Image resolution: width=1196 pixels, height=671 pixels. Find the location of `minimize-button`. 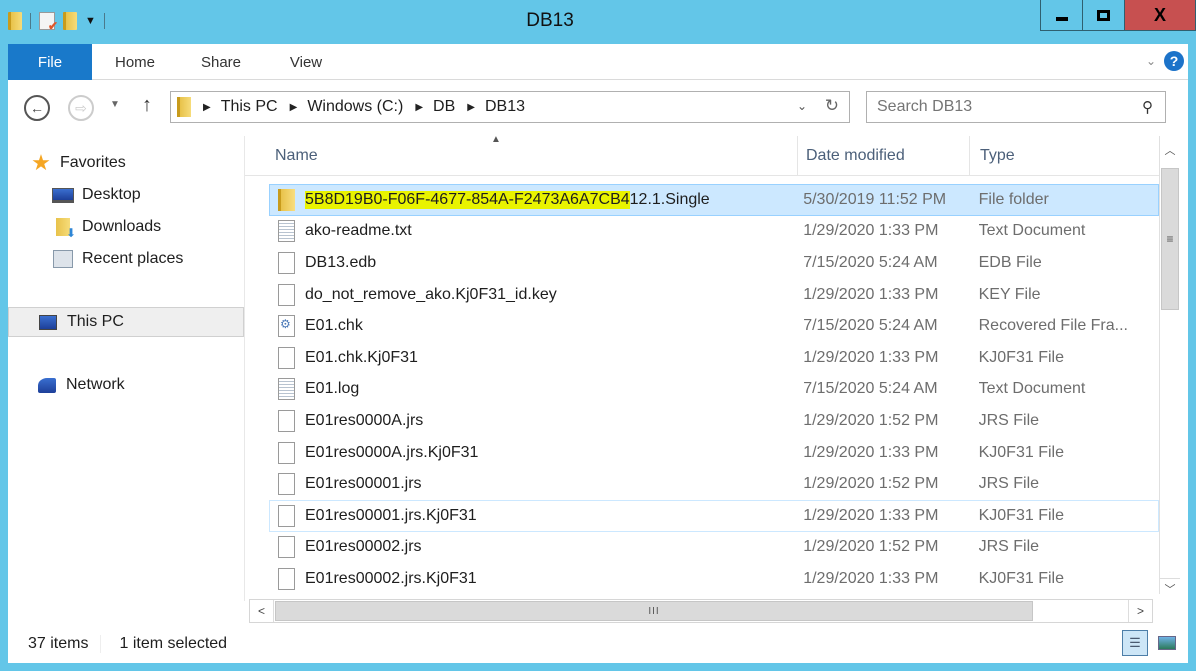

minimize-button is located at coordinates (1062, 15).